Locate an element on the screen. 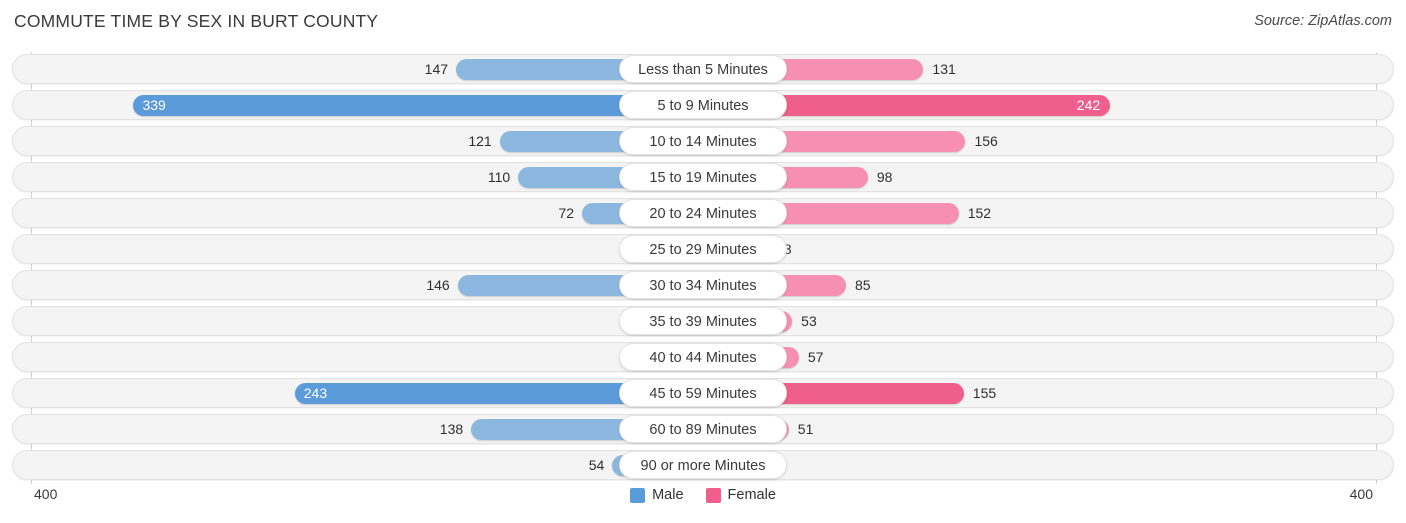 This screenshot has height=523, width=1406. category-label: 35 to 39 Minutes is located at coordinates (703, 321).